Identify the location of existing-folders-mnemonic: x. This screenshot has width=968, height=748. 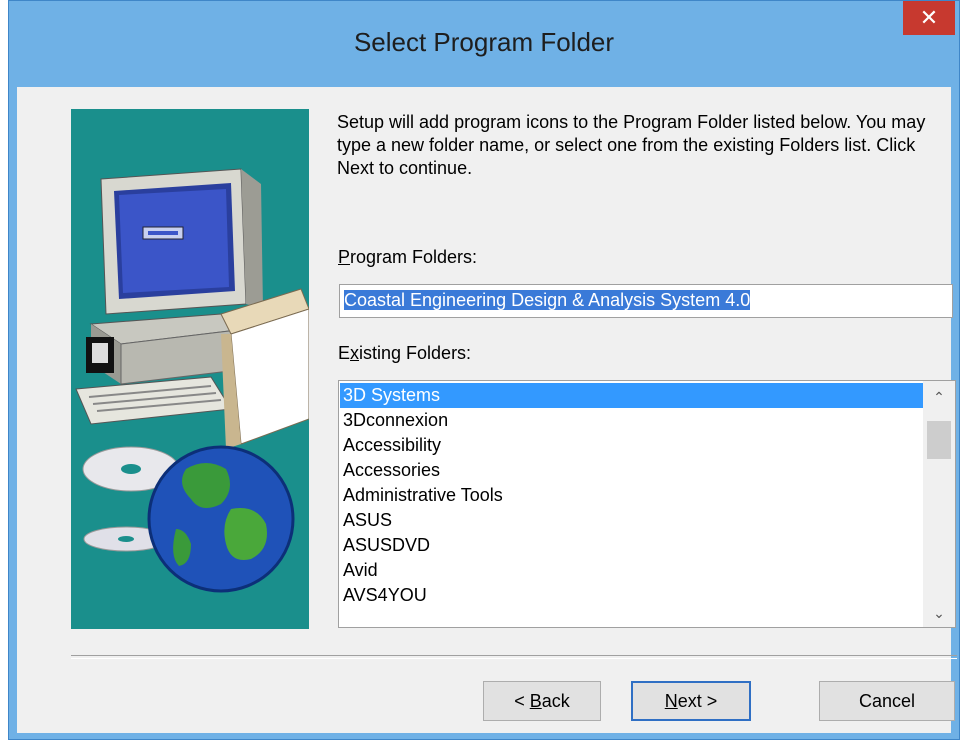
(355, 353).